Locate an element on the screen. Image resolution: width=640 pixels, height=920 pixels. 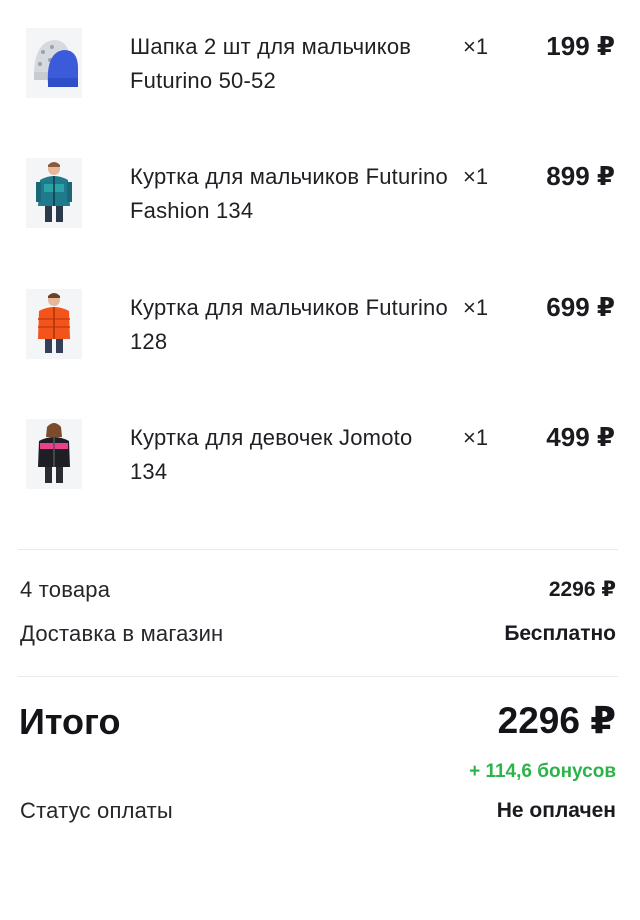
order-item: Куртка для девочек Jomoto 134 ×1 499 ₽ is located at coordinates (320, 441).